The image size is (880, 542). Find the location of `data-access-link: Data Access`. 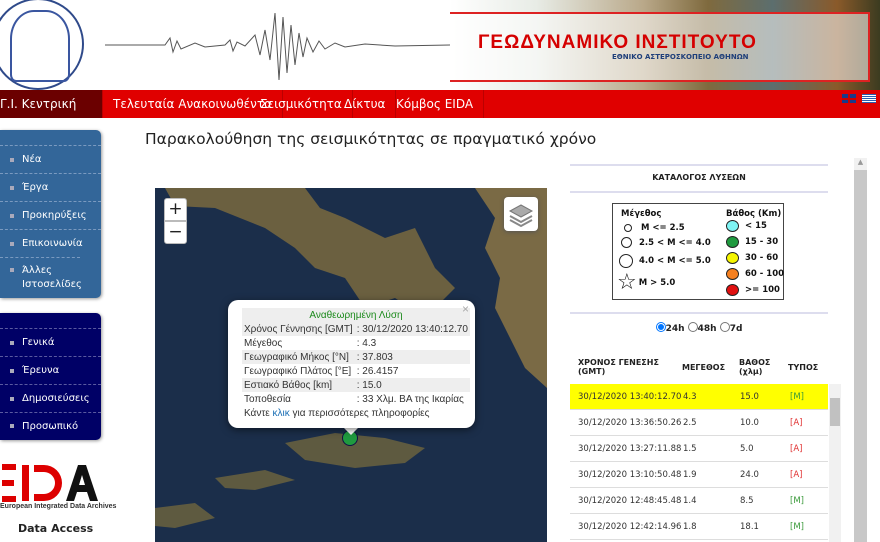

data-access-link: Data Access is located at coordinates (55, 528).